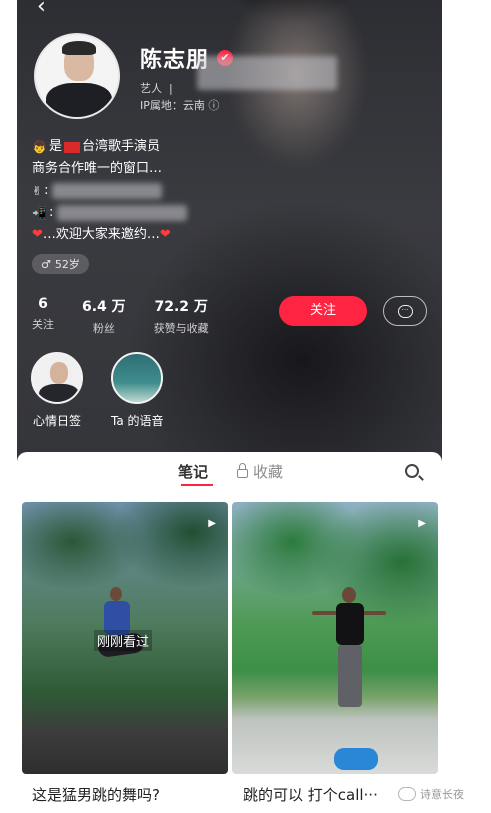 Image resolution: width=491 pixels, height=813 pixels. Describe the element at coordinates (109, 235) in the screenshot. I see `bio-line: ❤ …欢迎大家来邀约… ❤` at that location.